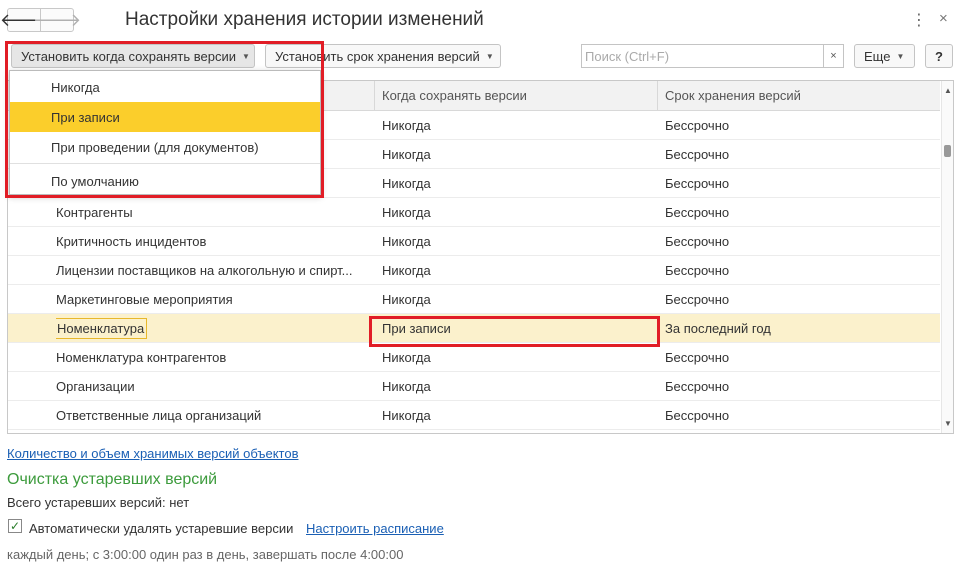 Image resolution: width=965 pixels, height=566 pixels. What do you see at coordinates (416, 328) in the screenshot?
I see `row-when: При записи` at bounding box center [416, 328].